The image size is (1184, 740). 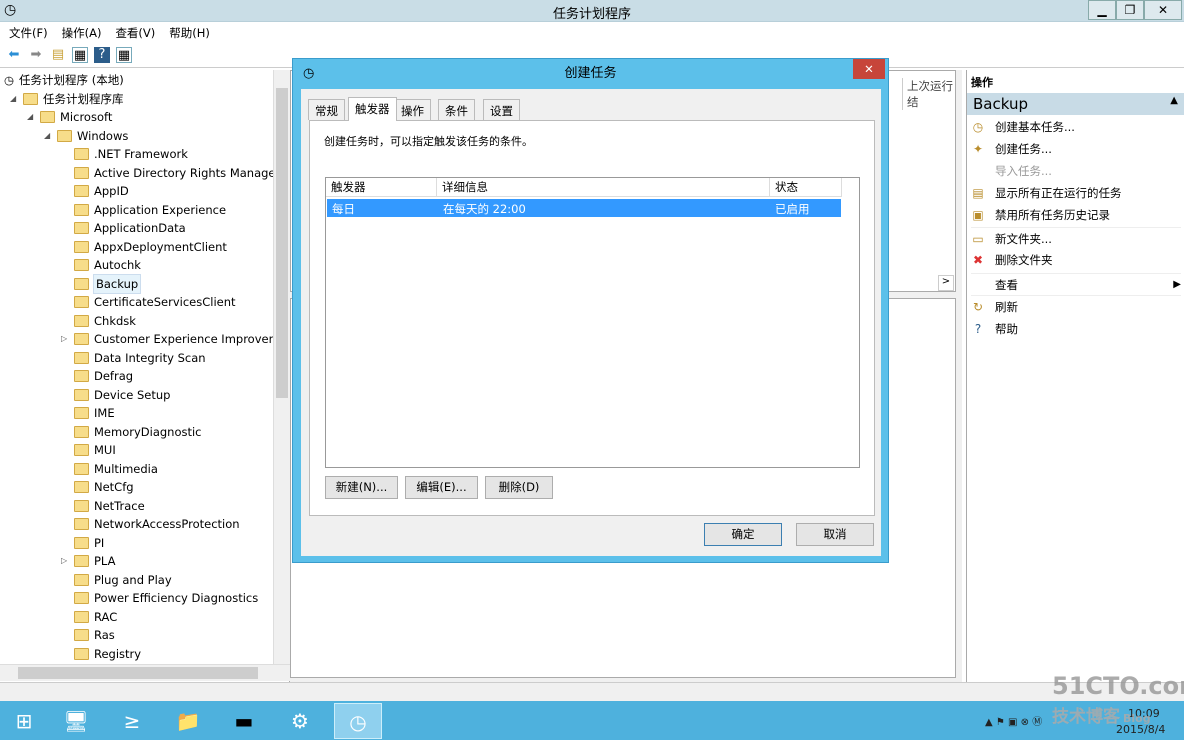 What do you see at coordinates (174, 173) in the screenshot?
I see `tree-item: Active Directory Rights Managem` at bounding box center [174, 173].